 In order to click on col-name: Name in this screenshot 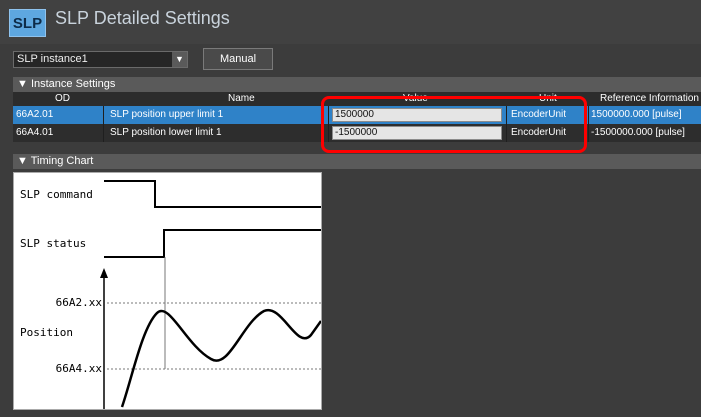, I will do `click(241, 99)`.